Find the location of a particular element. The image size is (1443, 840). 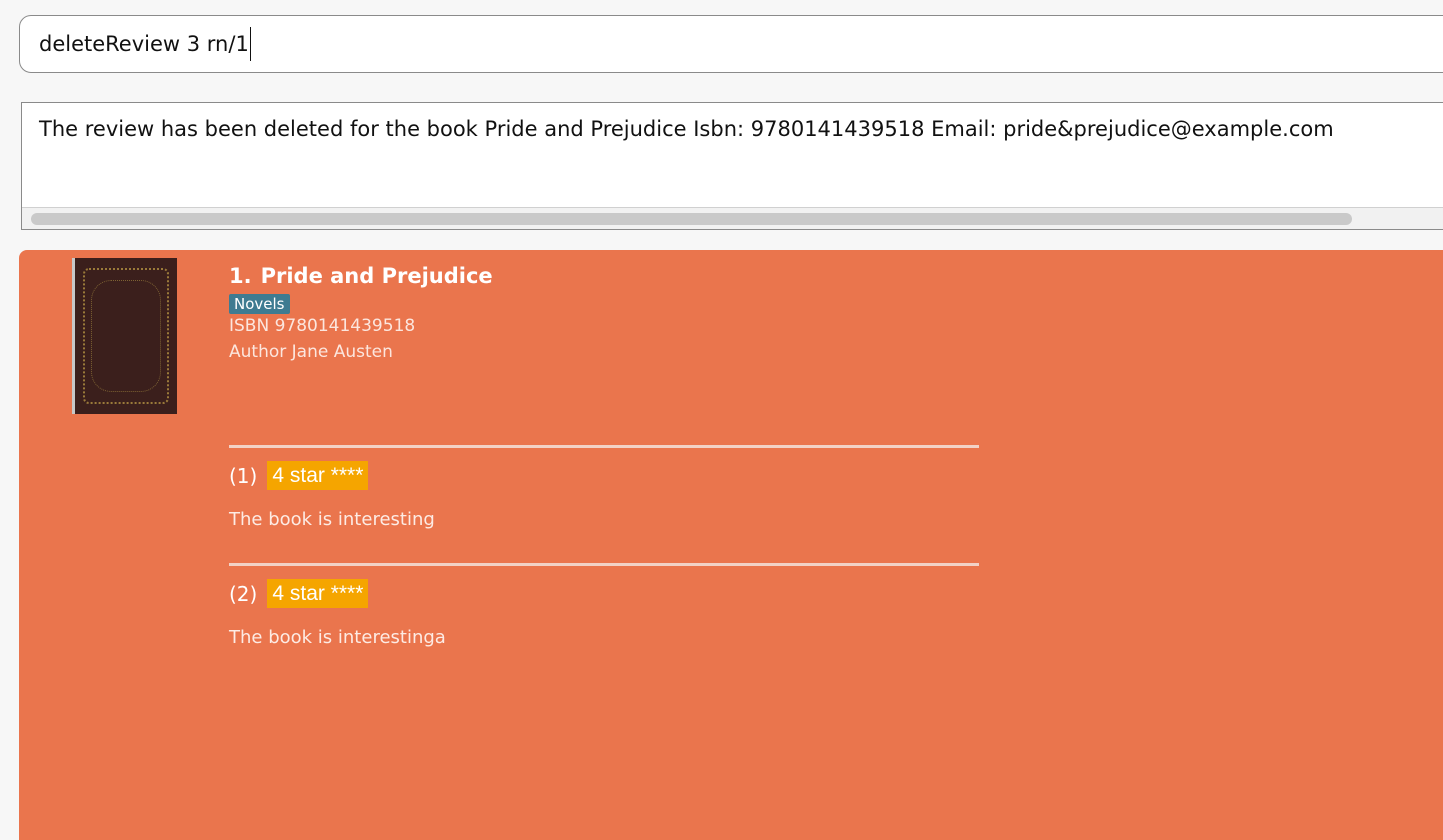

book-cover-image is located at coordinates (124, 336).